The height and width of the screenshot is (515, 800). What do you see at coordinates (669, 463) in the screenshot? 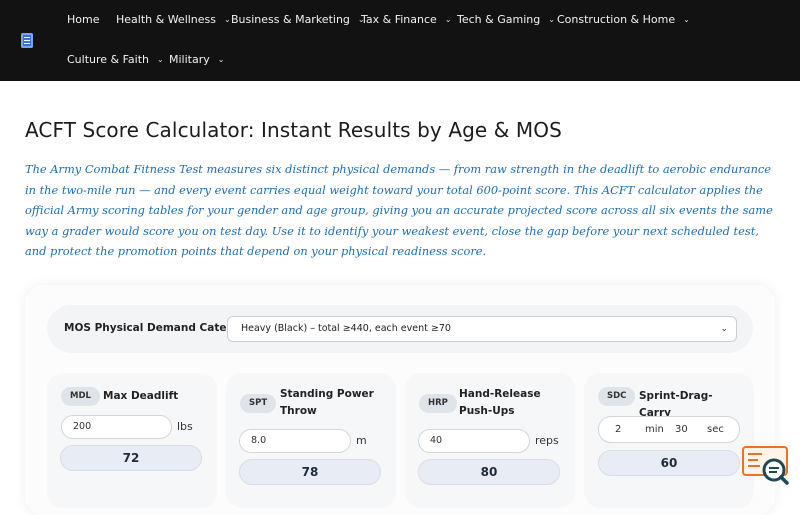
I see `event-score: 60` at bounding box center [669, 463].